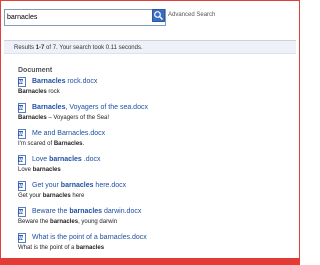 This screenshot has height=265, width=320. What do you see at coordinates (53, 92) in the screenshot?
I see `text-part: rock` at bounding box center [53, 92].